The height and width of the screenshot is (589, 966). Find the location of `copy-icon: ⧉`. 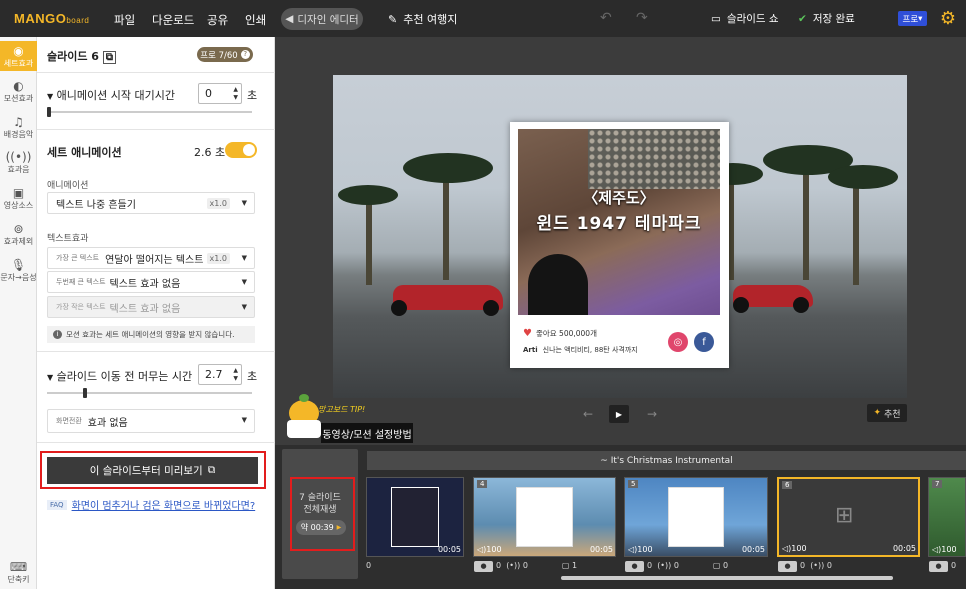

copy-icon: ⧉ is located at coordinates (109, 57).